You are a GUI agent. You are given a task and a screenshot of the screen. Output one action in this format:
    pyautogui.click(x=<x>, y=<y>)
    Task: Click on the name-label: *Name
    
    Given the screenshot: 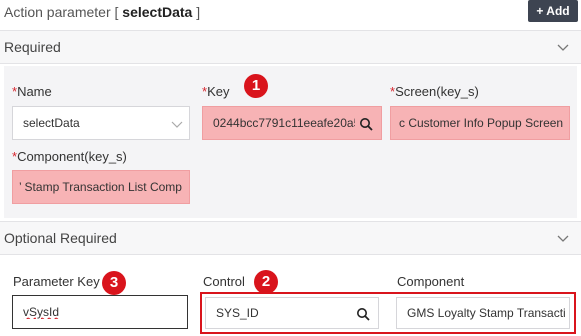 What is the action you would take?
    pyautogui.click(x=32, y=91)
    